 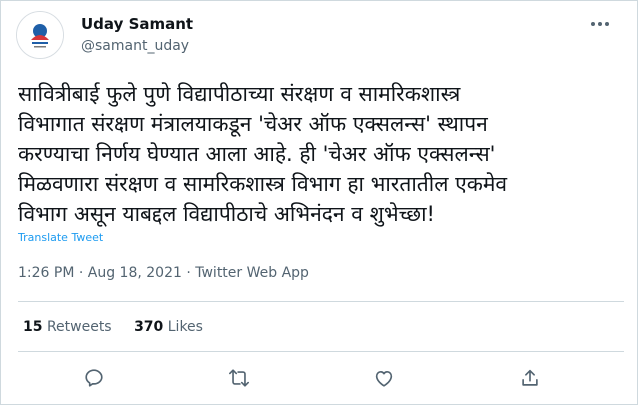 I want to click on user-handle: @samant_uday, so click(x=135, y=46).